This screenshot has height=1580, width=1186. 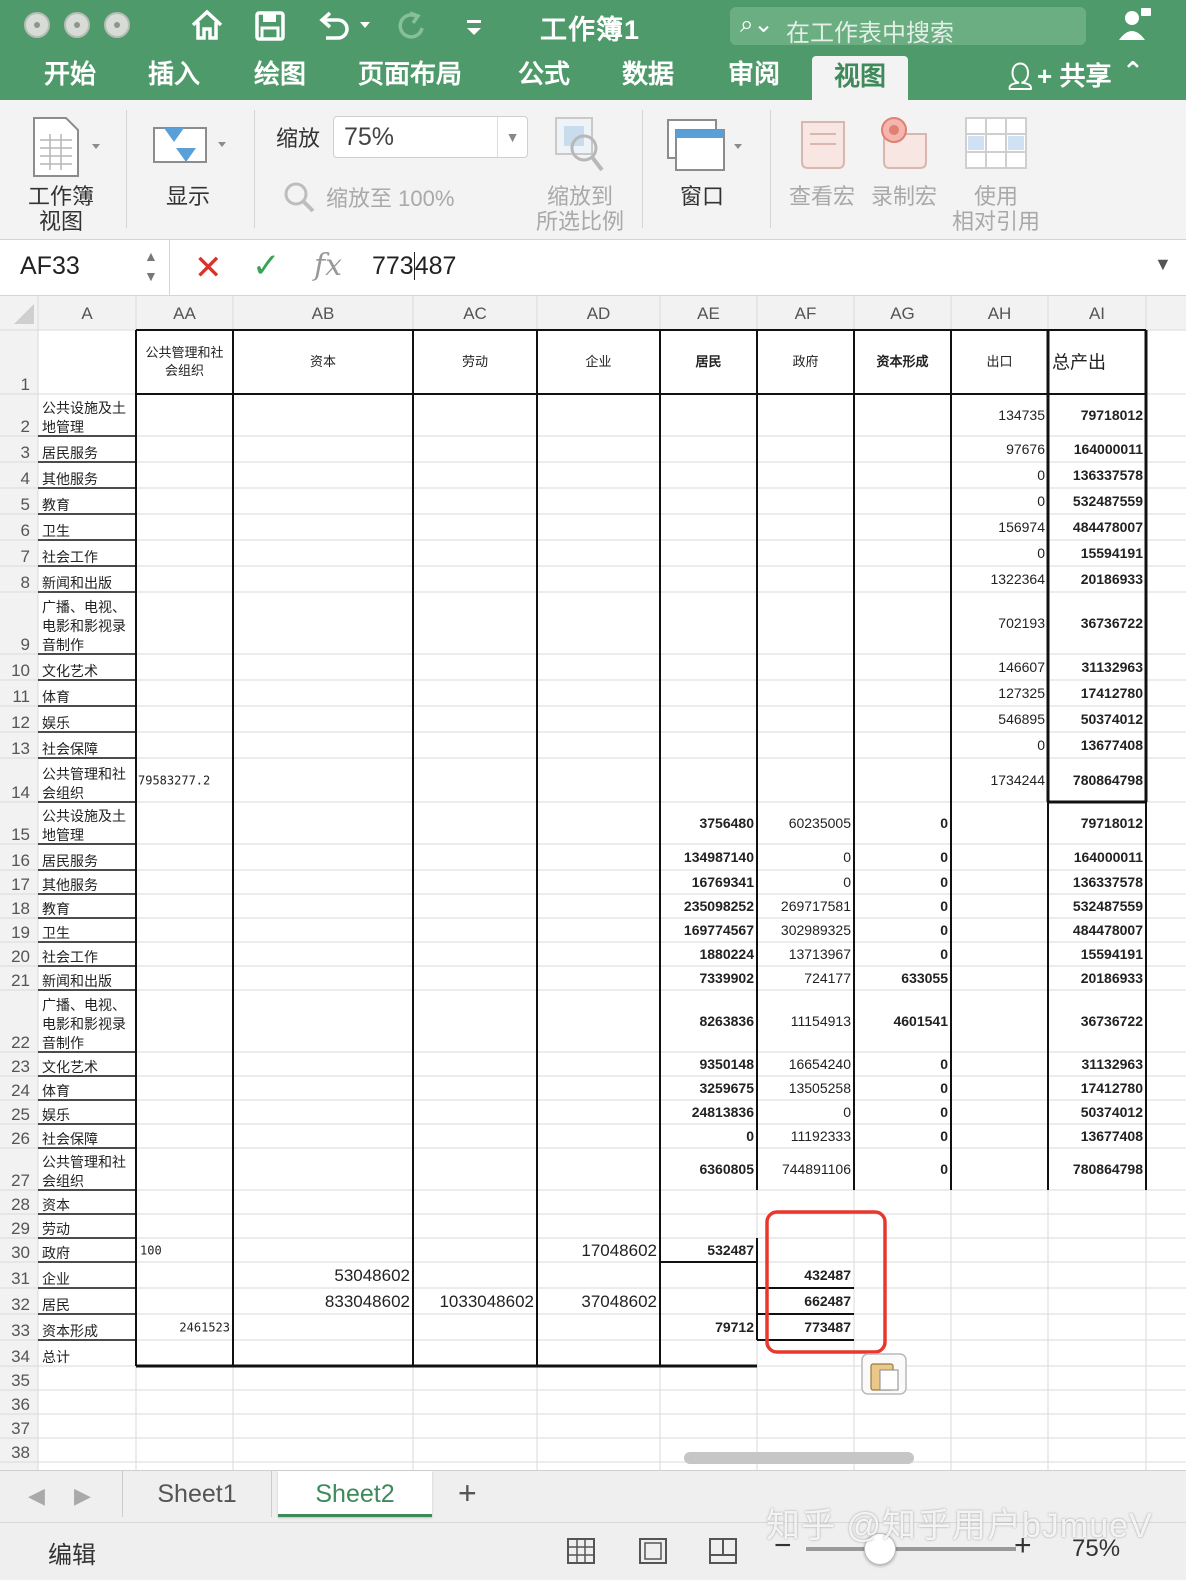 I want to click on cell-ah6: 156974, so click(x=1021, y=527).